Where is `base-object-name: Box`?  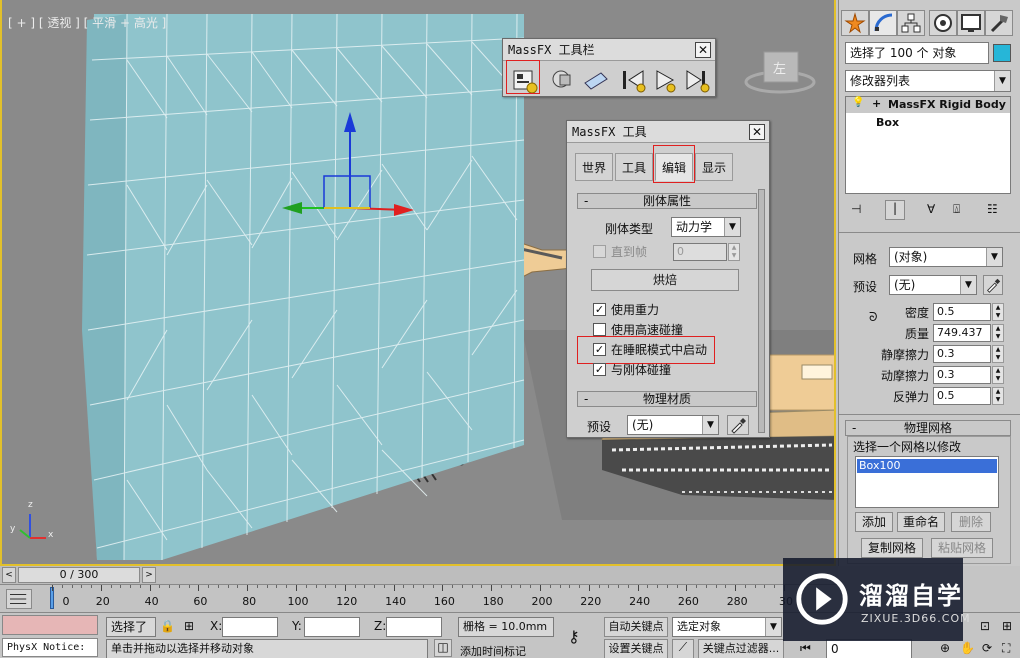
base-object-name: Box is located at coordinates (887, 122).